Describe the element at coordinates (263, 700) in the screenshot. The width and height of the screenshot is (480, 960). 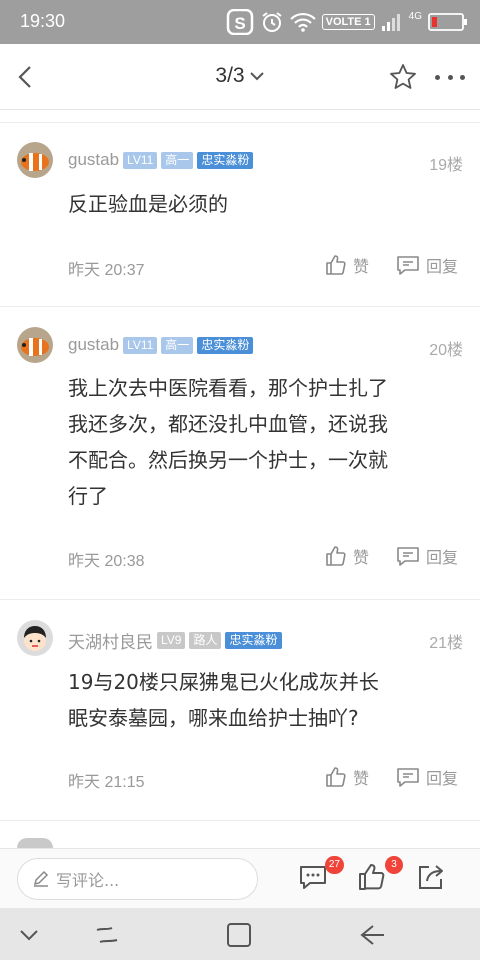
I see `comment-text: 19与20楼只屎狒鬼已火化成灰并长 眠安泰墓园，哪来血给护士抽吖?` at that location.